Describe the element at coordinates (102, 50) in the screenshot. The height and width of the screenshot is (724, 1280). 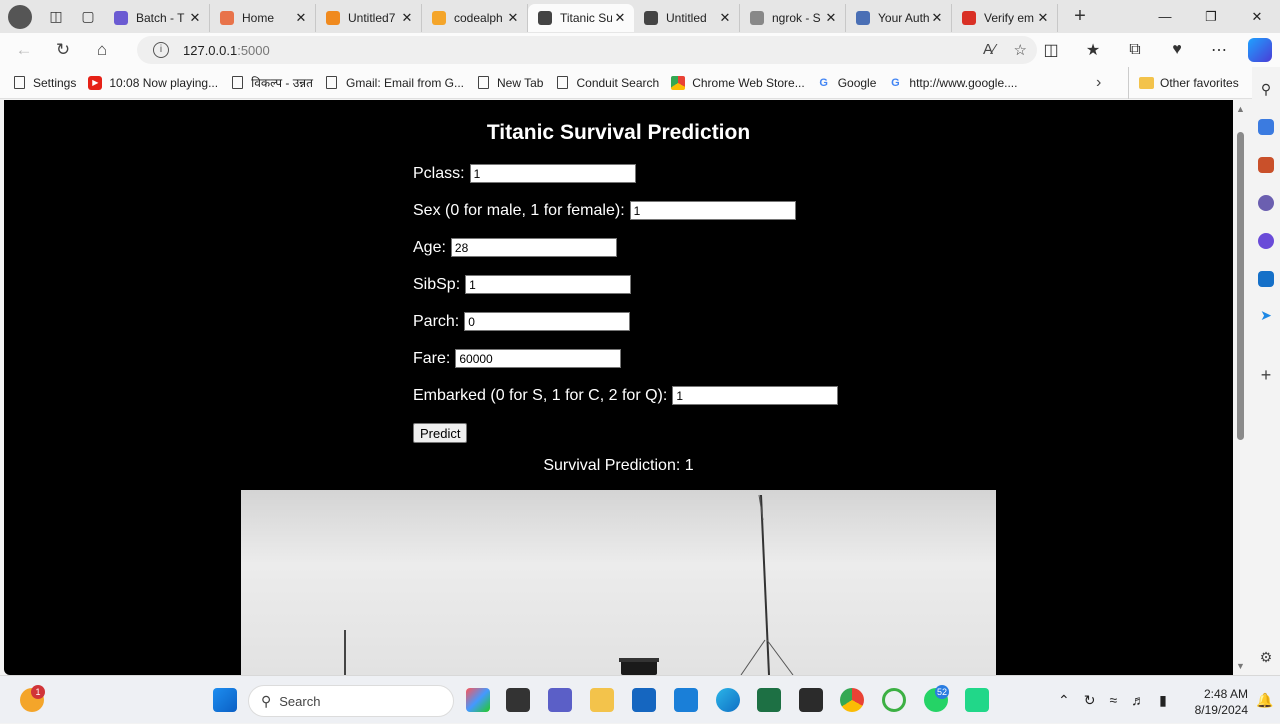
I see `home-button: ⌂` at that location.